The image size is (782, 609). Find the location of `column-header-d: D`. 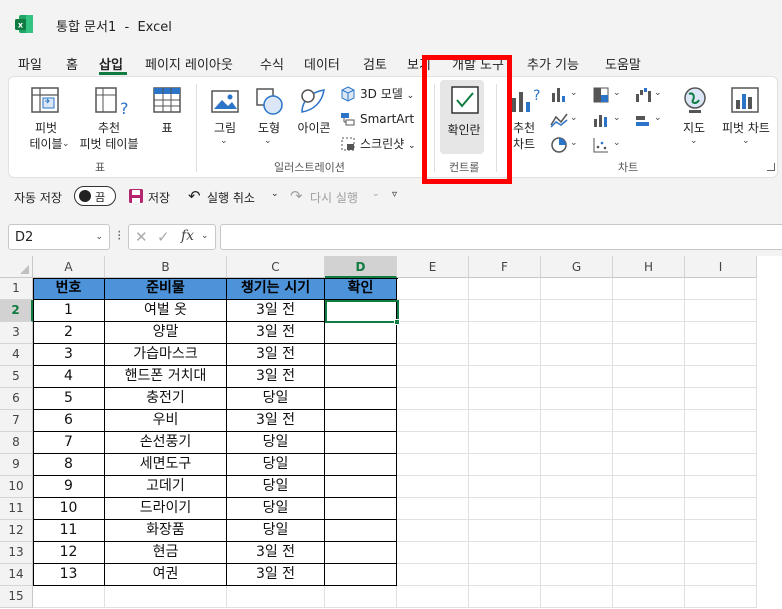

column-header-d: D is located at coordinates (361, 267).